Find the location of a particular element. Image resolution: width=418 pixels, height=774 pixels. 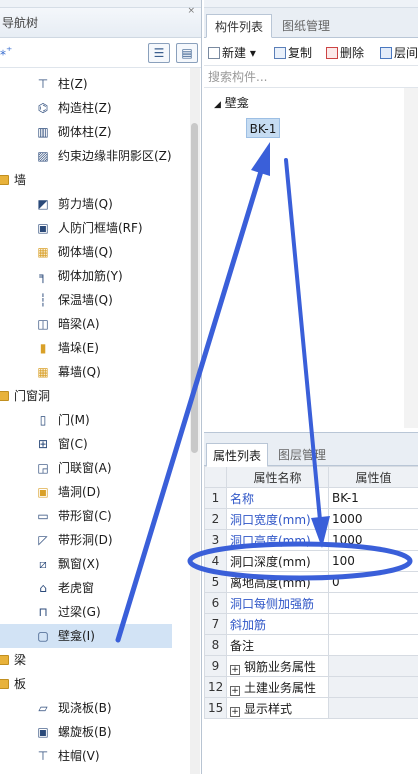

component-group-niche: ◢ 壁龛 is located at coordinates (231, 102).